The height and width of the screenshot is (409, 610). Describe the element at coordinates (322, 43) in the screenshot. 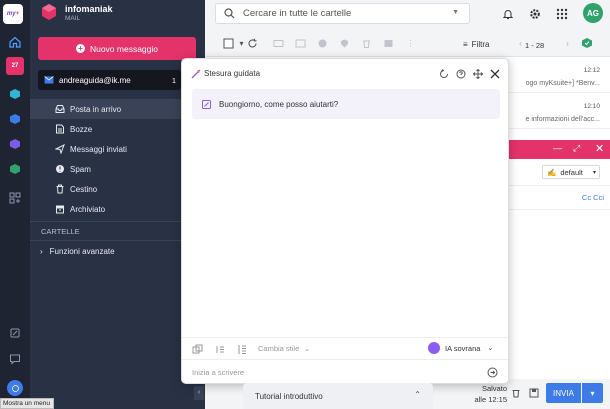

I see `block-icon` at that location.